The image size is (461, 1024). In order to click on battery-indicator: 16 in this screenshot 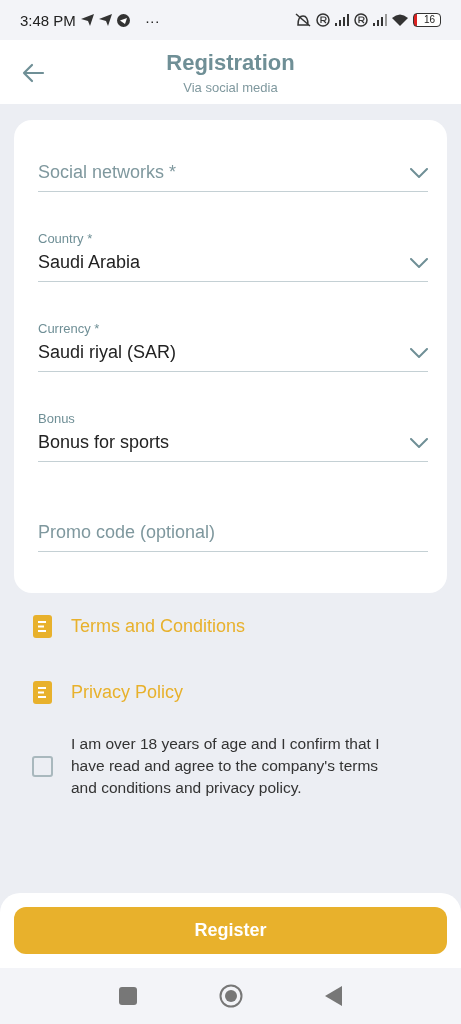, I will do `click(426, 20)`.